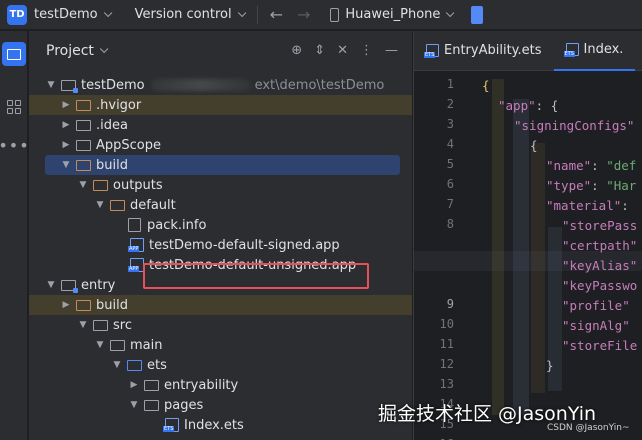  I want to click on project-logo: TD, so click(17, 14).